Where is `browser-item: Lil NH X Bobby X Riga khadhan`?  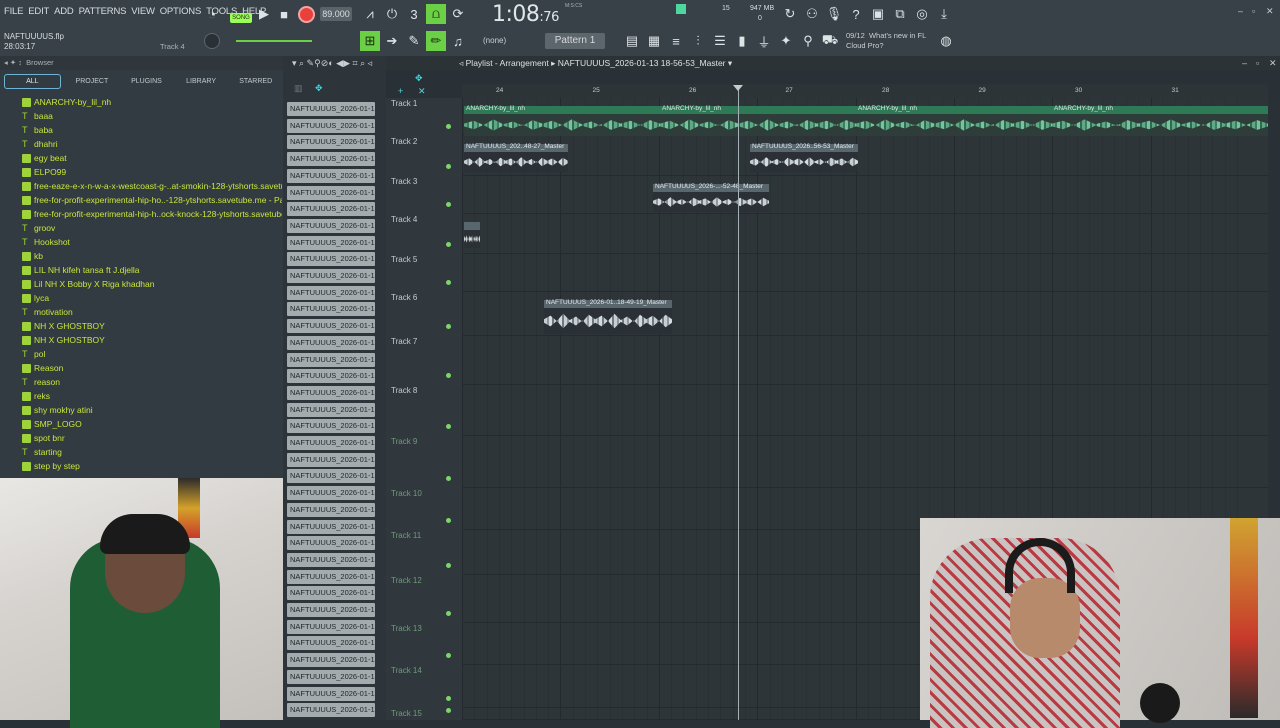 browser-item: Lil NH X Bobby X Riga khadhan is located at coordinates (152, 284).